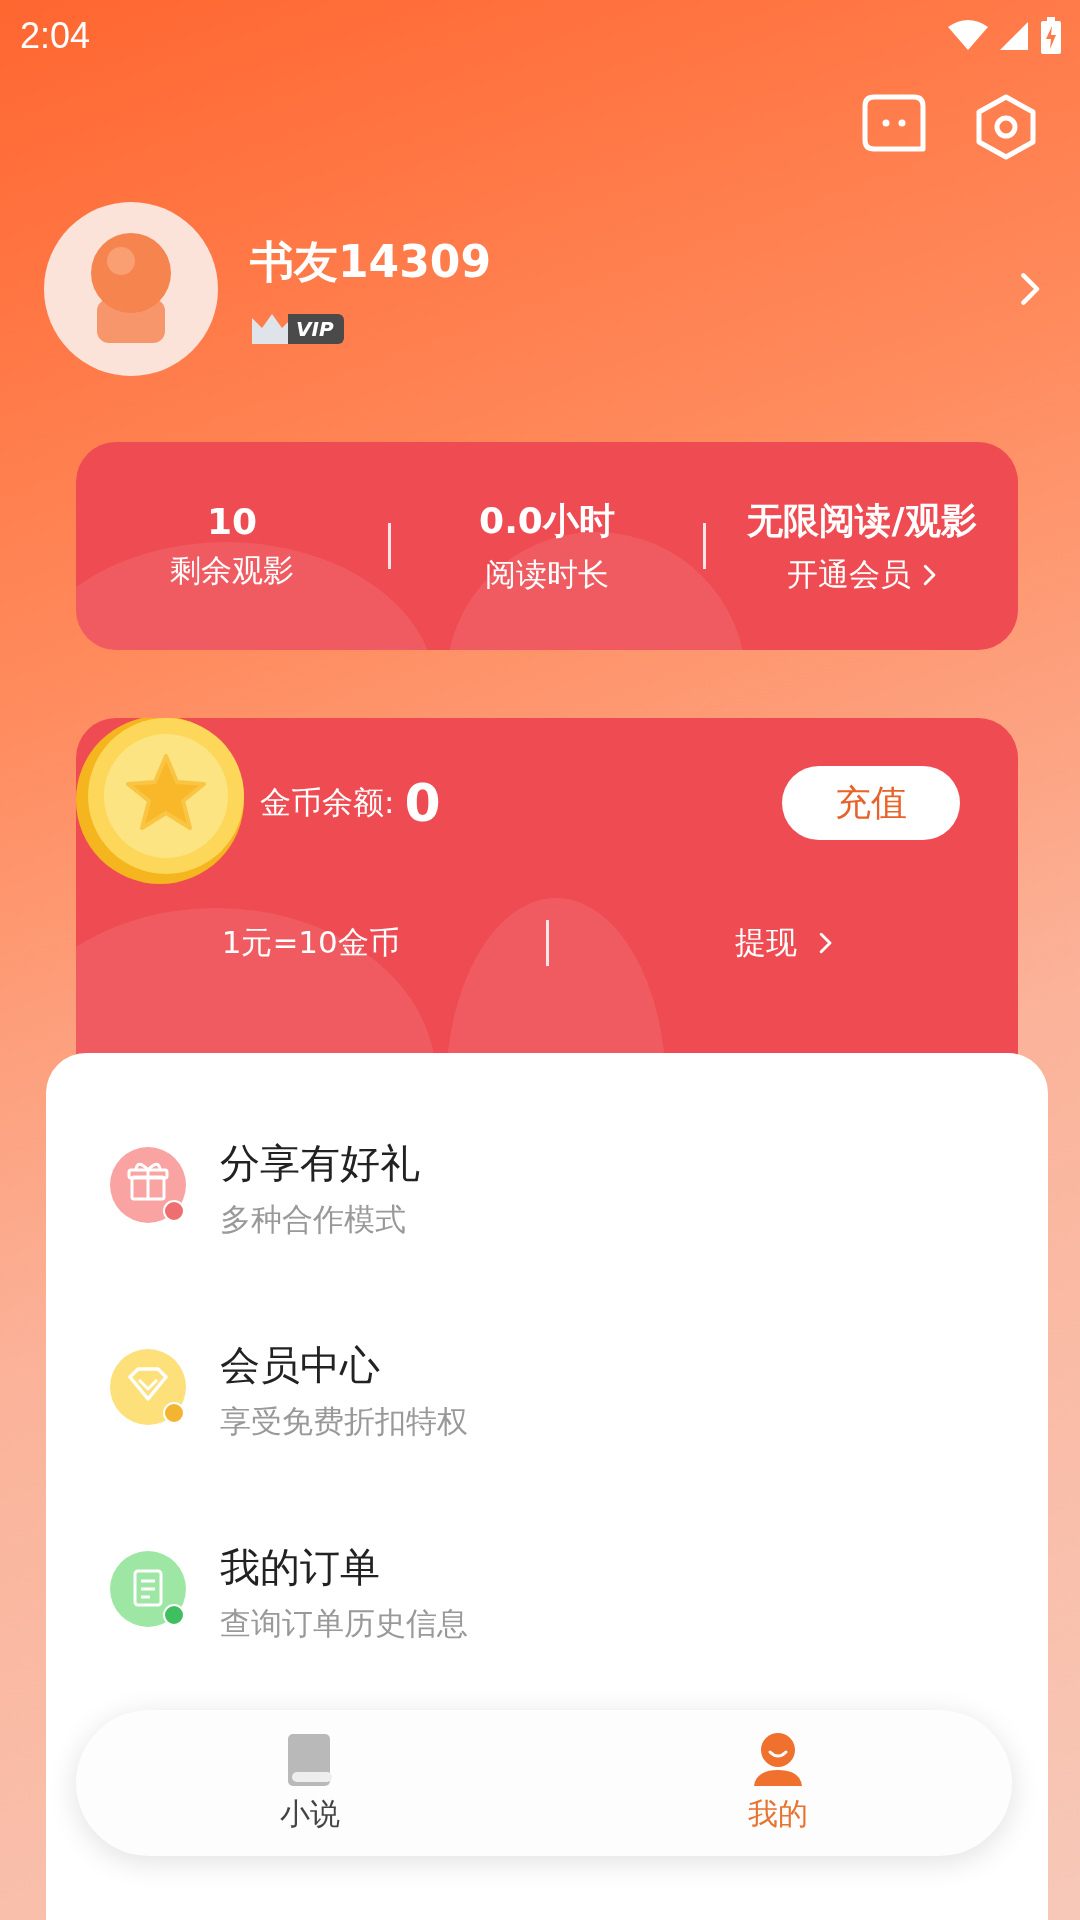 Image resolution: width=1080 pixels, height=1920 pixels. What do you see at coordinates (1051, 36) in the screenshot?
I see `battery-icon` at bounding box center [1051, 36].